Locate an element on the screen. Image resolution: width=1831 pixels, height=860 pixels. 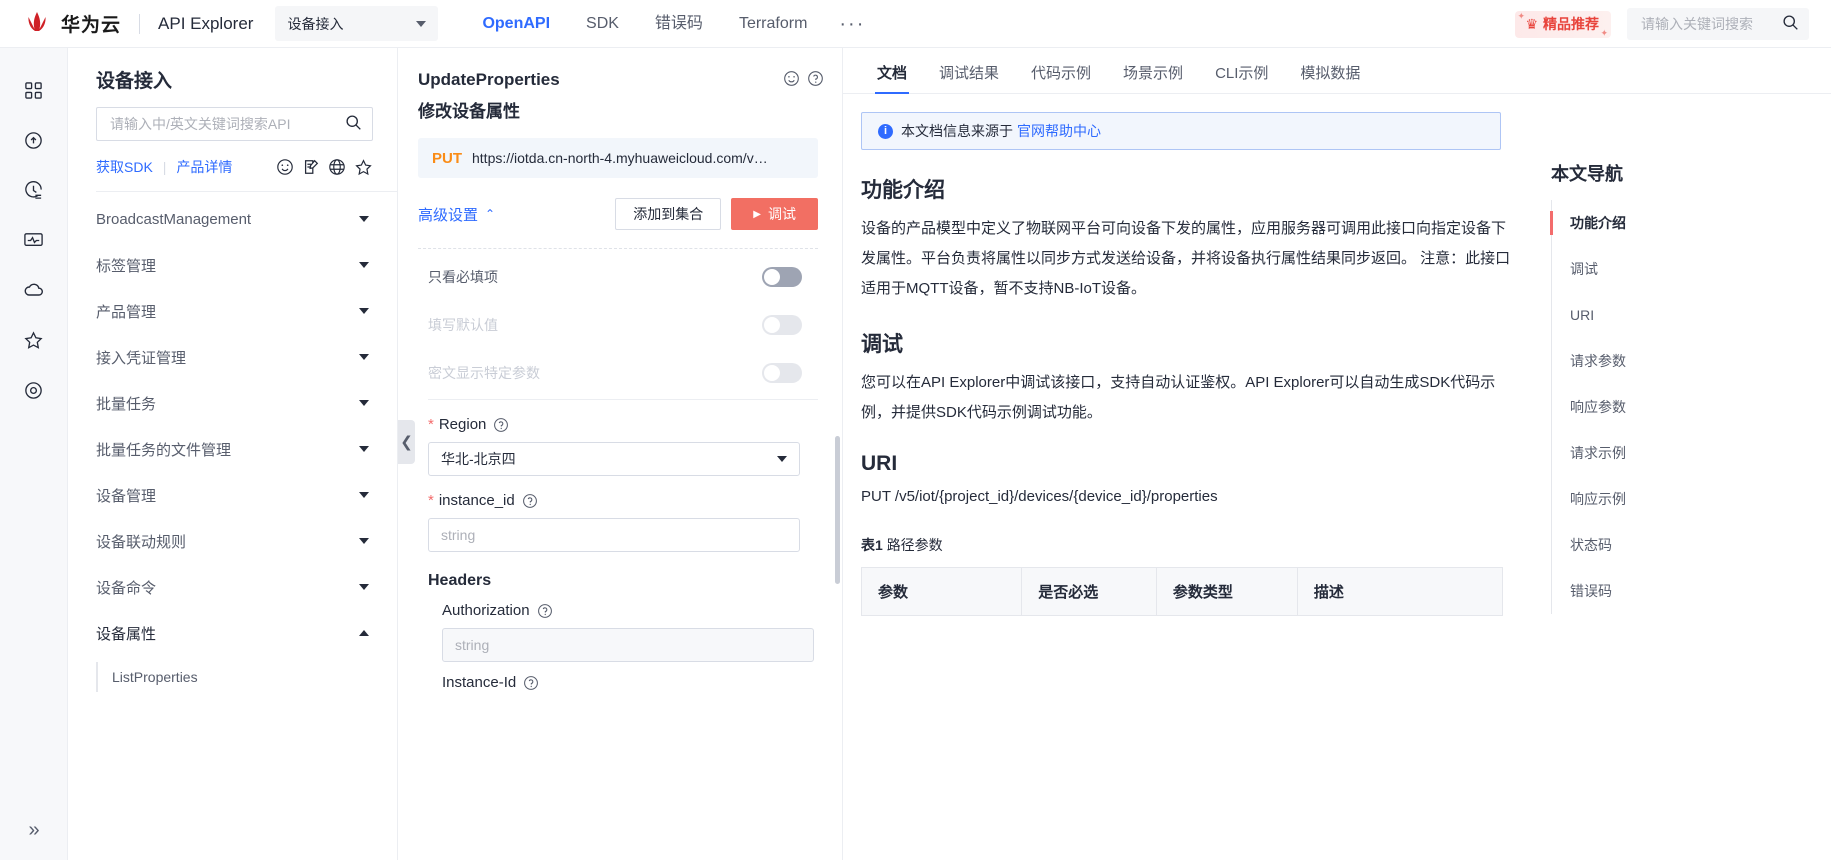
promo-label: 精品推荐 is located at coordinates (1571, 24).